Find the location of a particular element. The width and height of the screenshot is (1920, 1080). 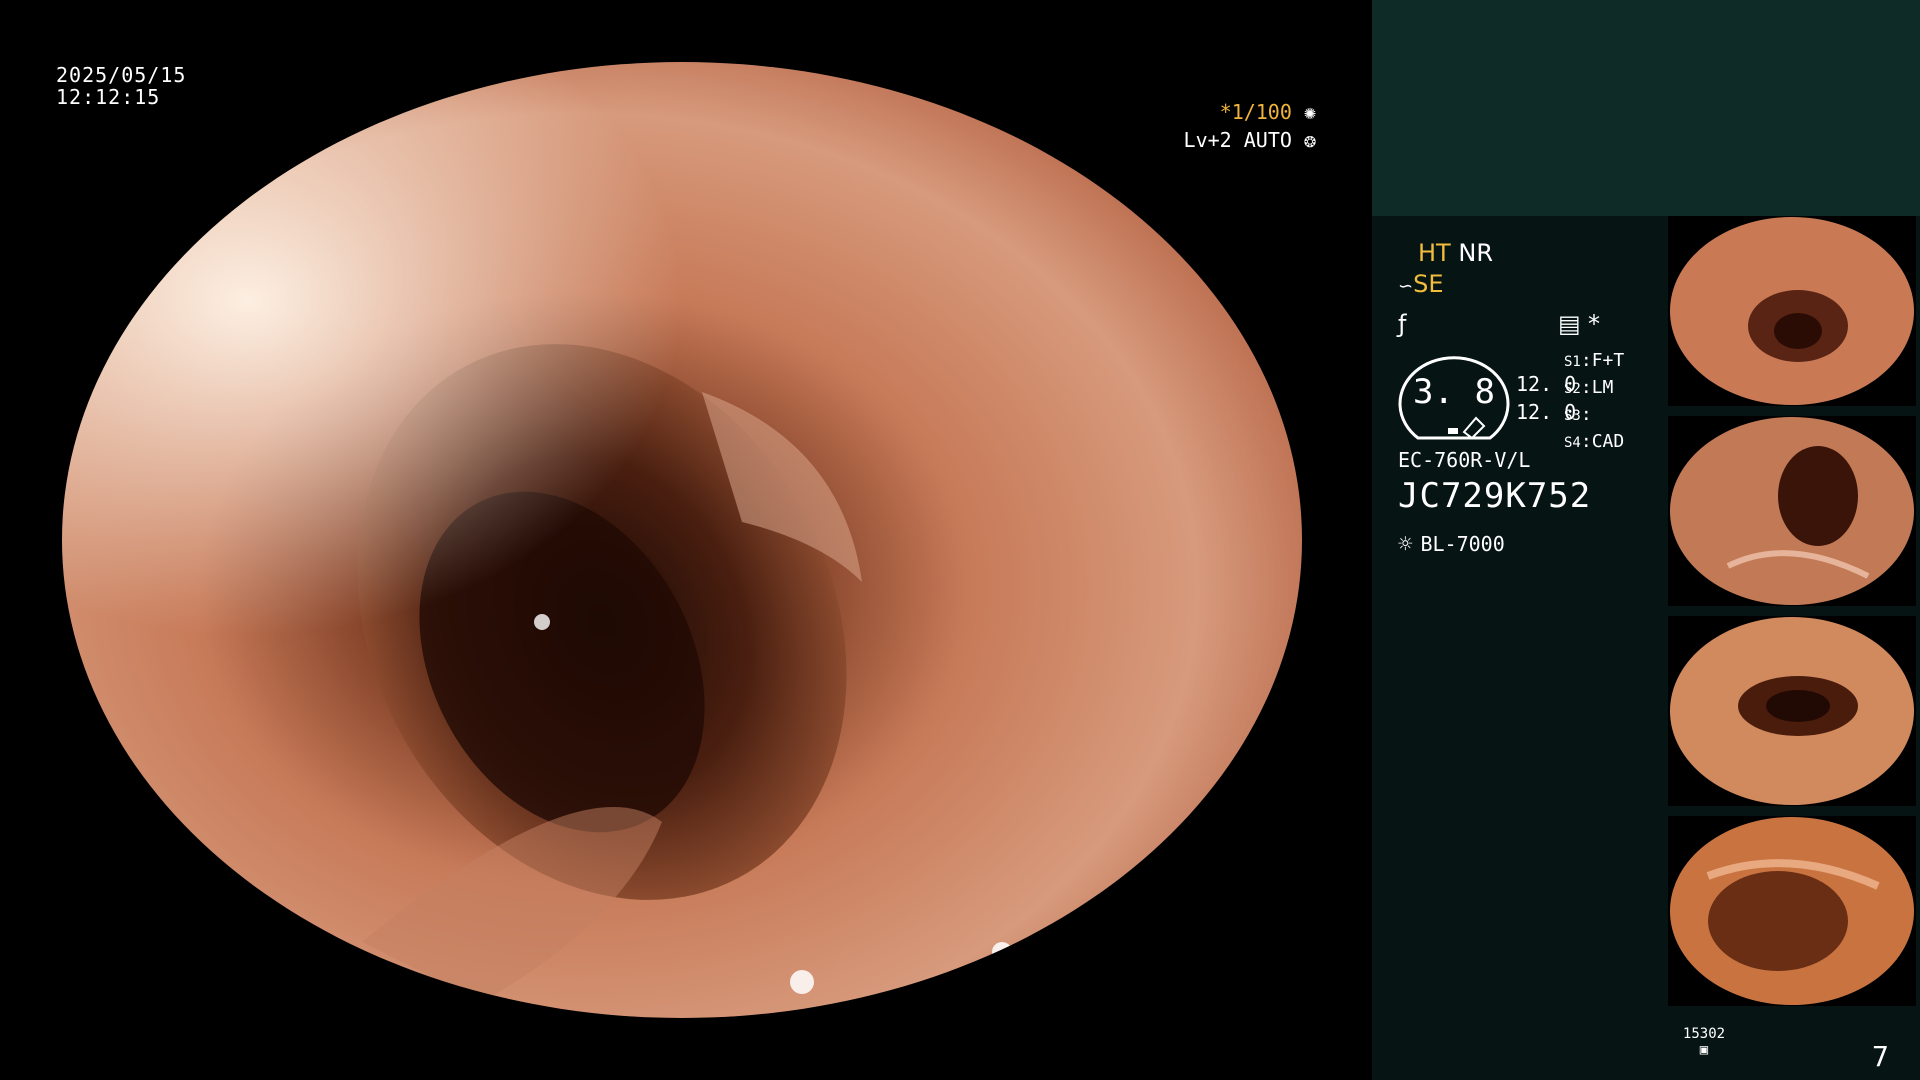

asterisk-mark: * is located at coordinates (1594, 324).